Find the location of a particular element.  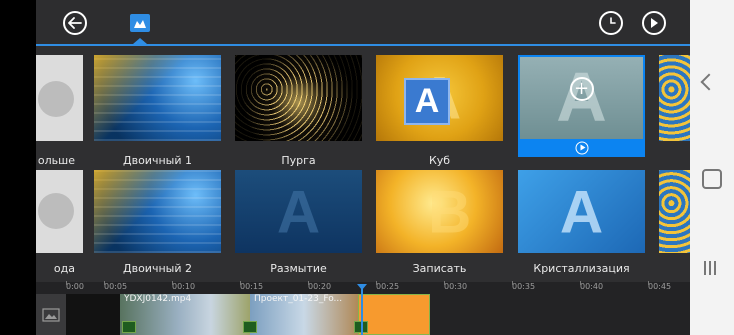

effect-tile-binary-2: Двоичный 2 is located at coordinates (157, 222).